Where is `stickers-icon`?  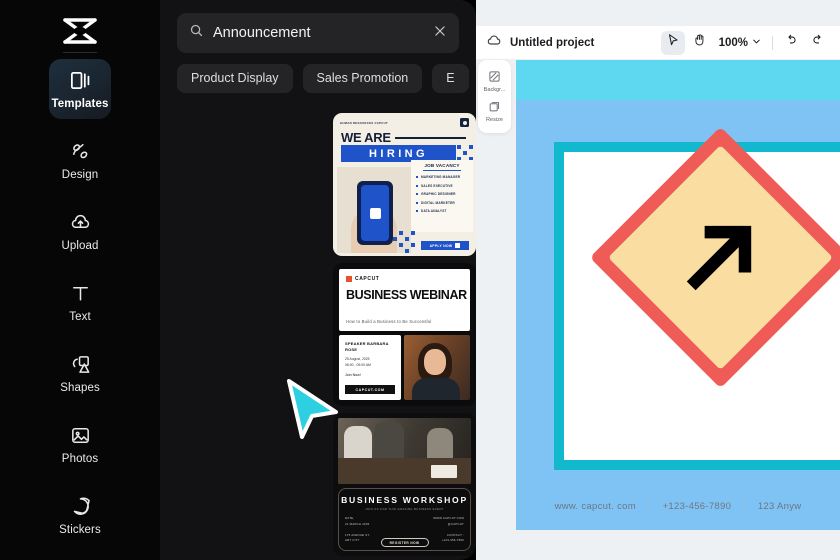
stickers-icon is located at coordinates (80, 507).